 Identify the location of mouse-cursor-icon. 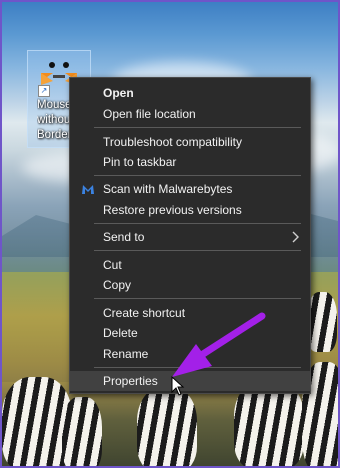
(178, 386).